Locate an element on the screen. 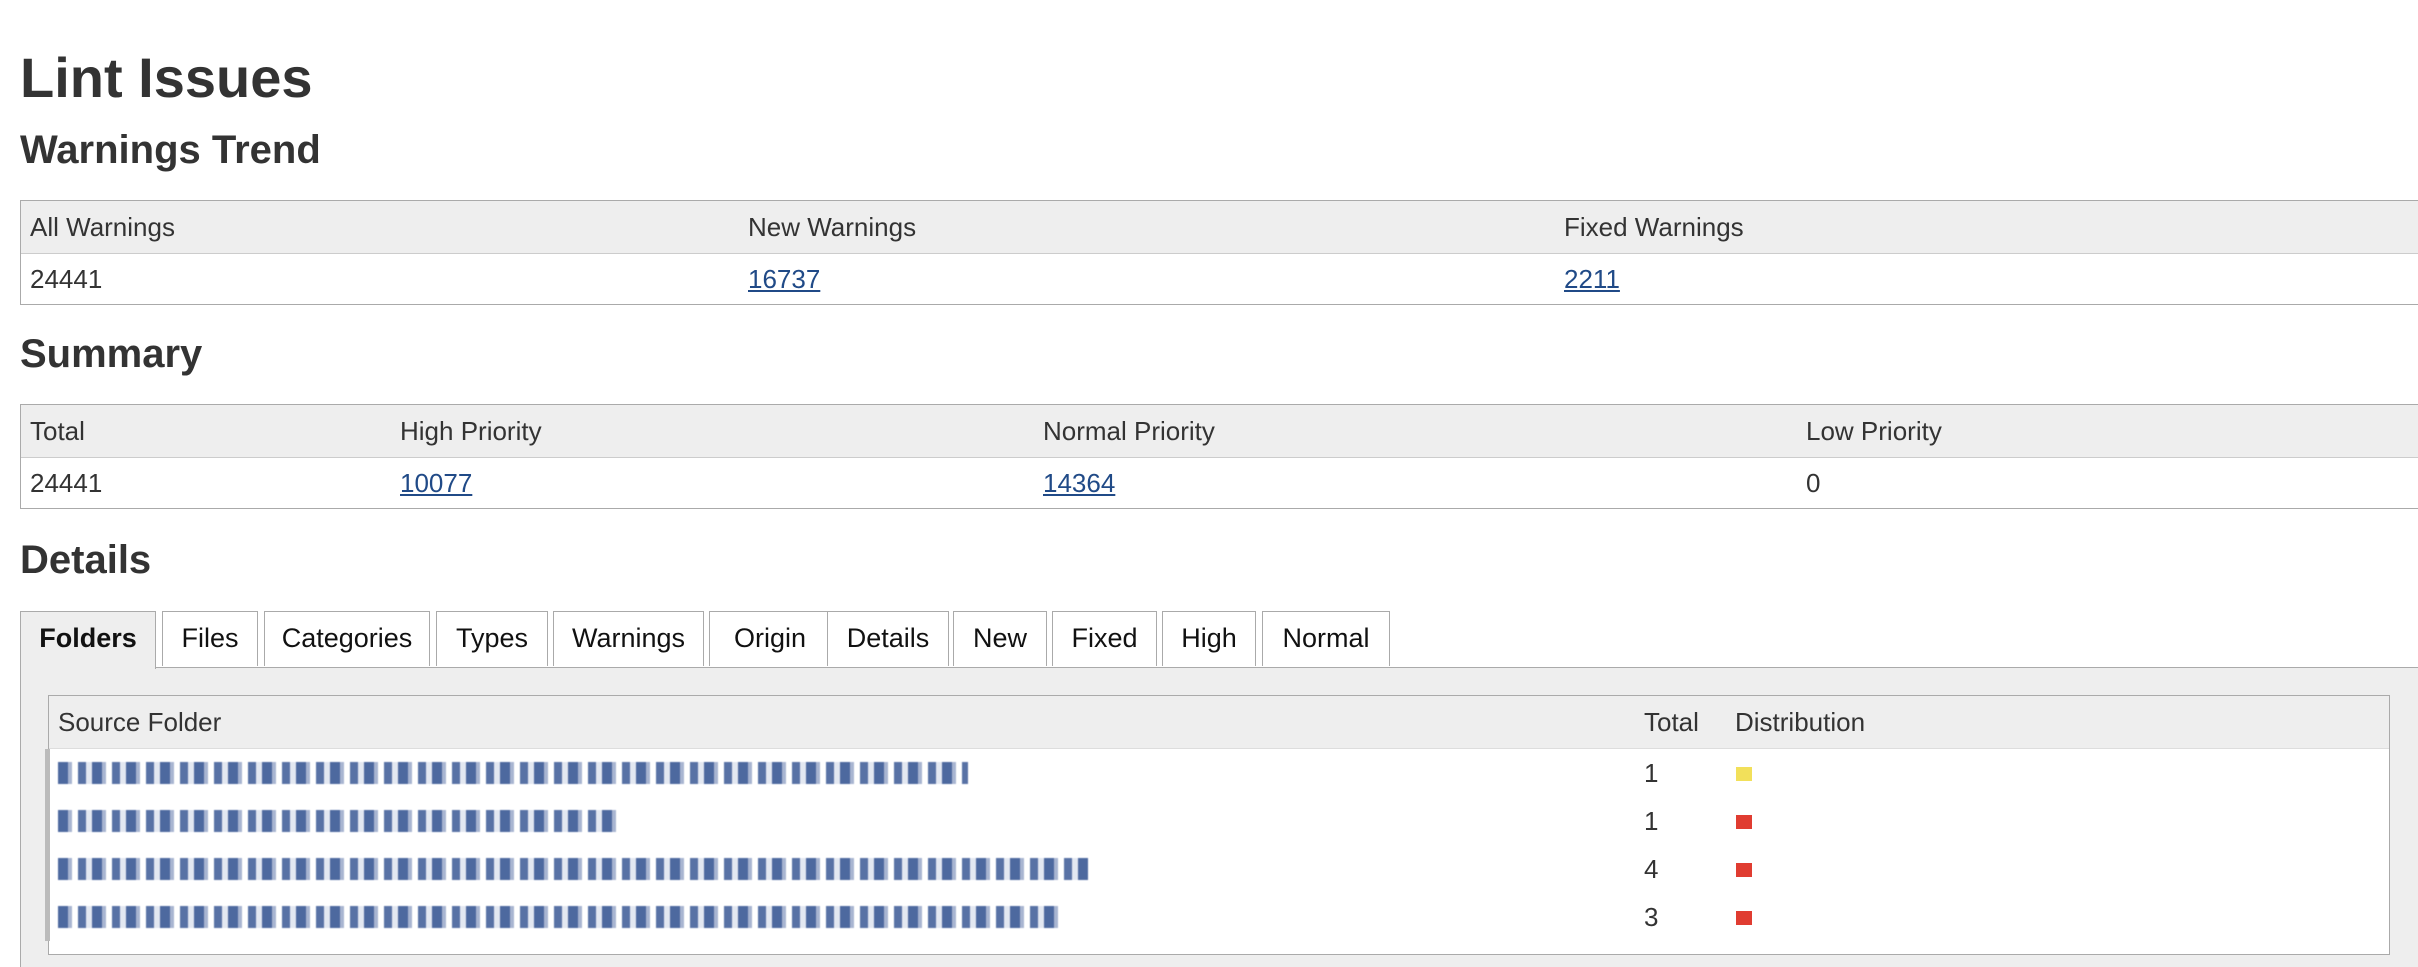 Image resolution: width=2418 pixels, height=967 pixels. tab-types: Types is located at coordinates (492, 638).